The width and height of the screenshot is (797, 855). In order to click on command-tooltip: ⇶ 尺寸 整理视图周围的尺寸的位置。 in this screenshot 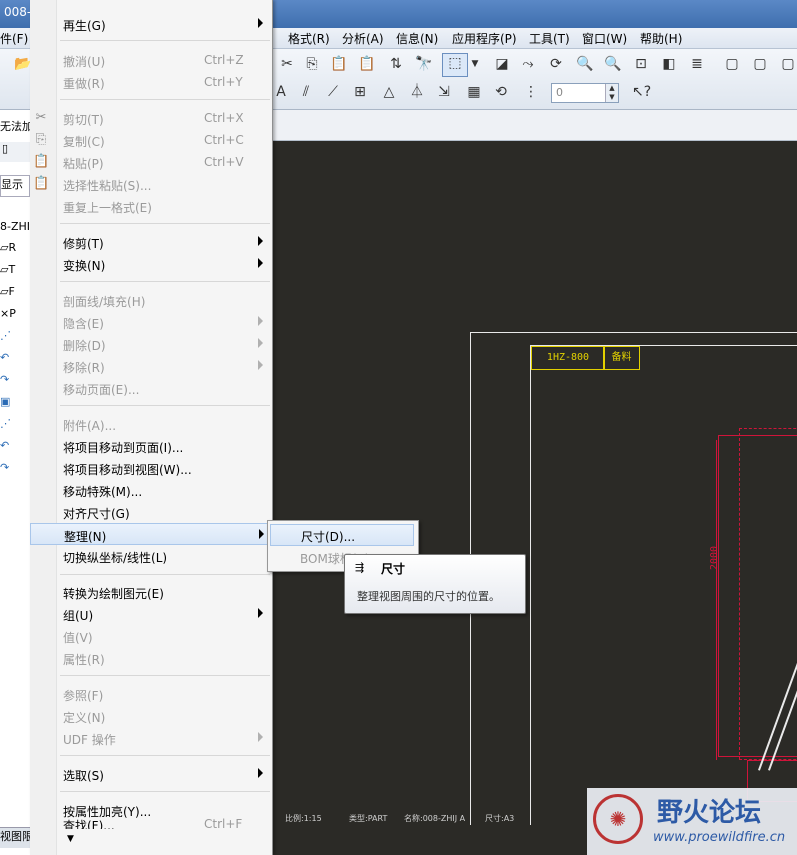, I will do `click(435, 584)`.